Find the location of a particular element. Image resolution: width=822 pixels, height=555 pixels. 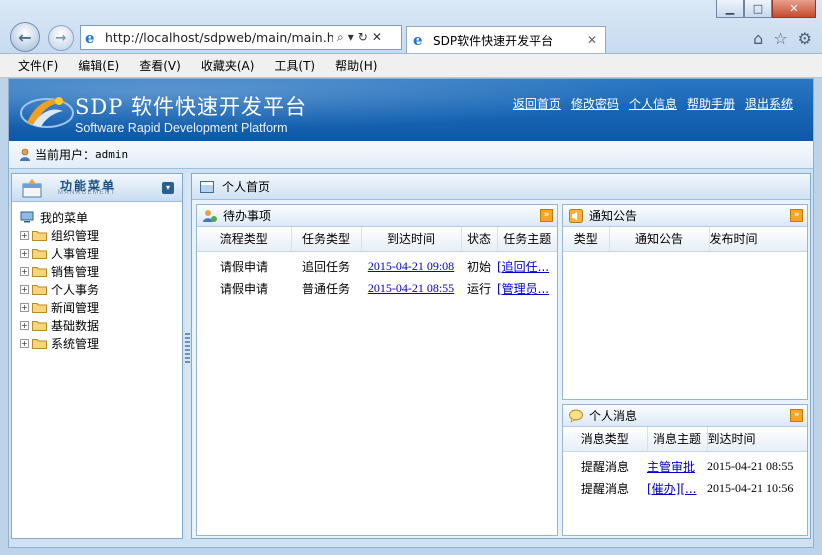

browser-tools: ⌂ ☆ ⚙ is located at coordinates (782, 38).